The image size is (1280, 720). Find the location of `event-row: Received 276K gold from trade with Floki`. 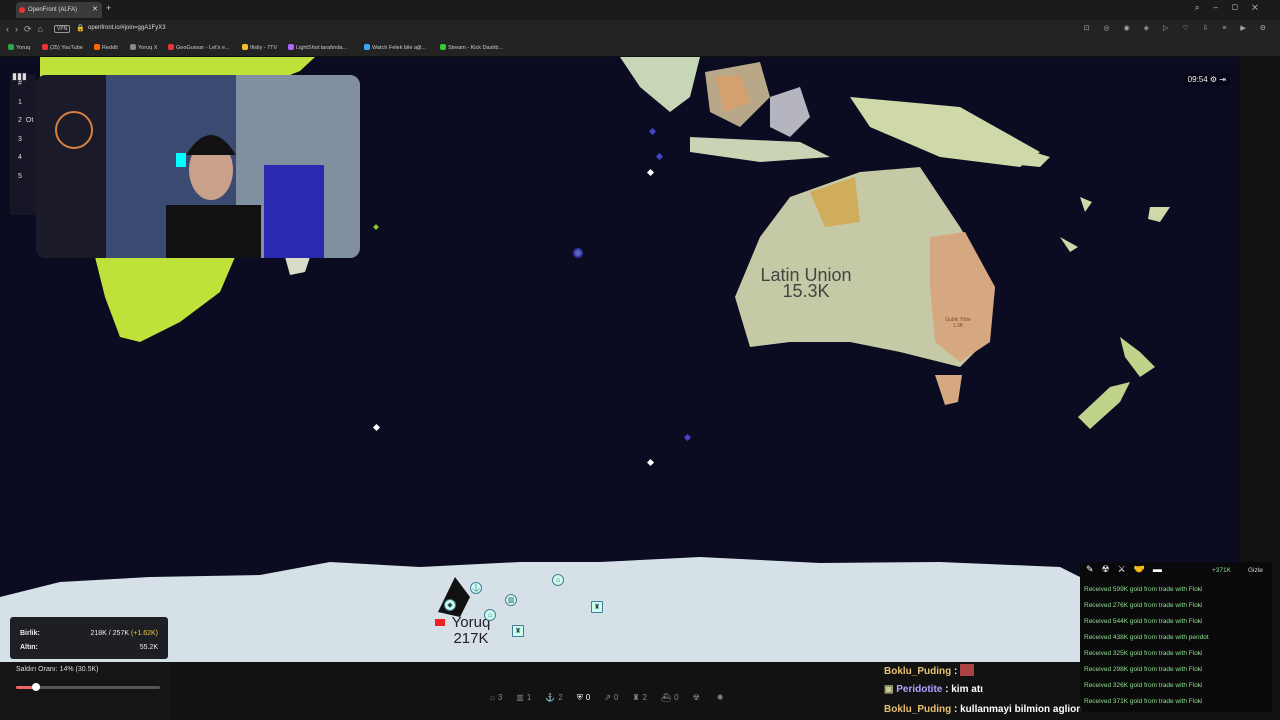

event-row: Received 276K gold from trade with Floki is located at coordinates (1143, 605).